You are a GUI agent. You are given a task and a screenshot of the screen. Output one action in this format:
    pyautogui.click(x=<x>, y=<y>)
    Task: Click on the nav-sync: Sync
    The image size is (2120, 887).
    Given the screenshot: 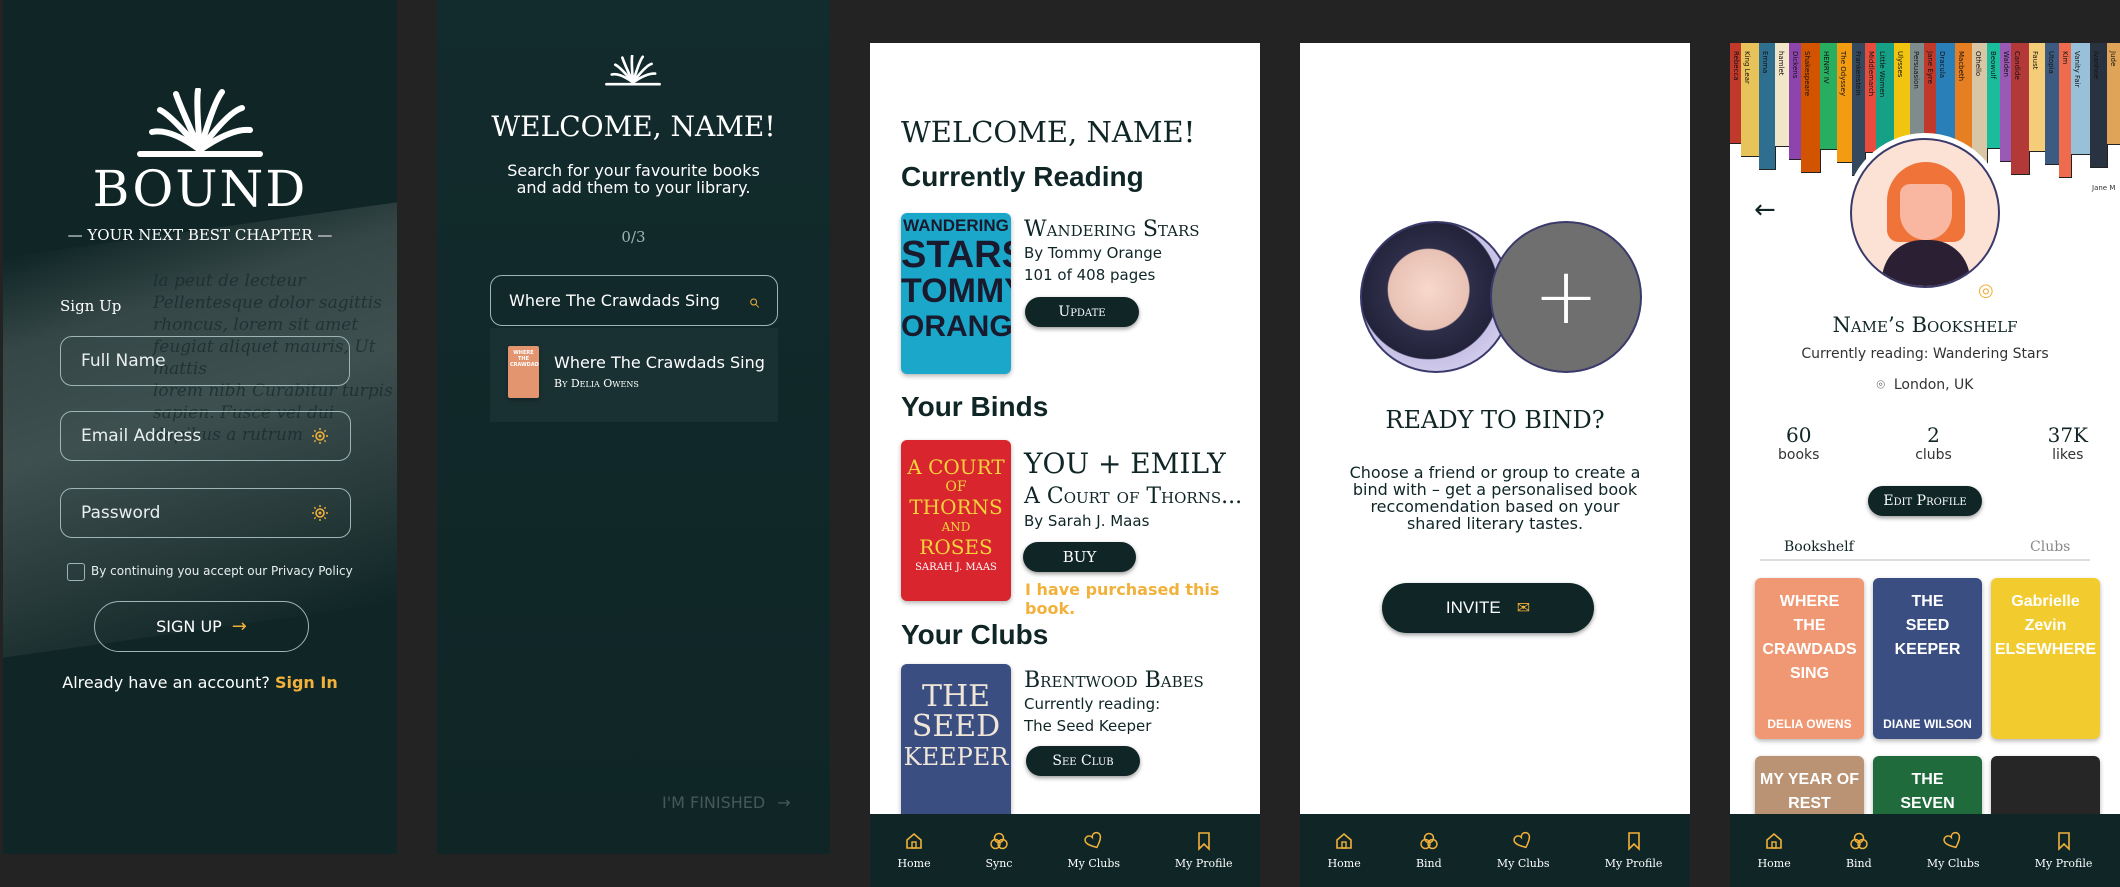 What is the action you would take?
    pyautogui.click(x=998, y=850)
    